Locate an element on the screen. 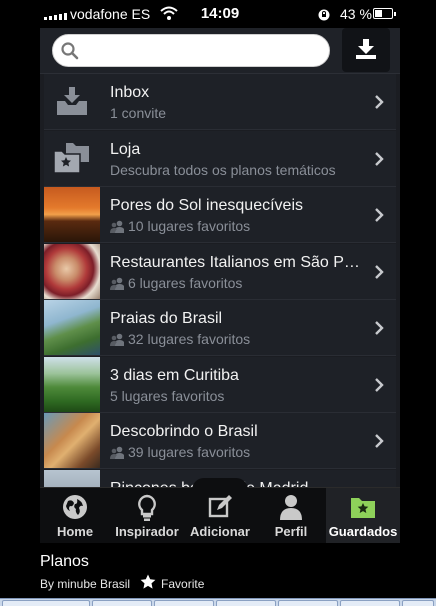 The width and height of the screenshot is (436, 606). list-item-subtitle: 32 lugares favoritos is located at coordinates (180, 339).